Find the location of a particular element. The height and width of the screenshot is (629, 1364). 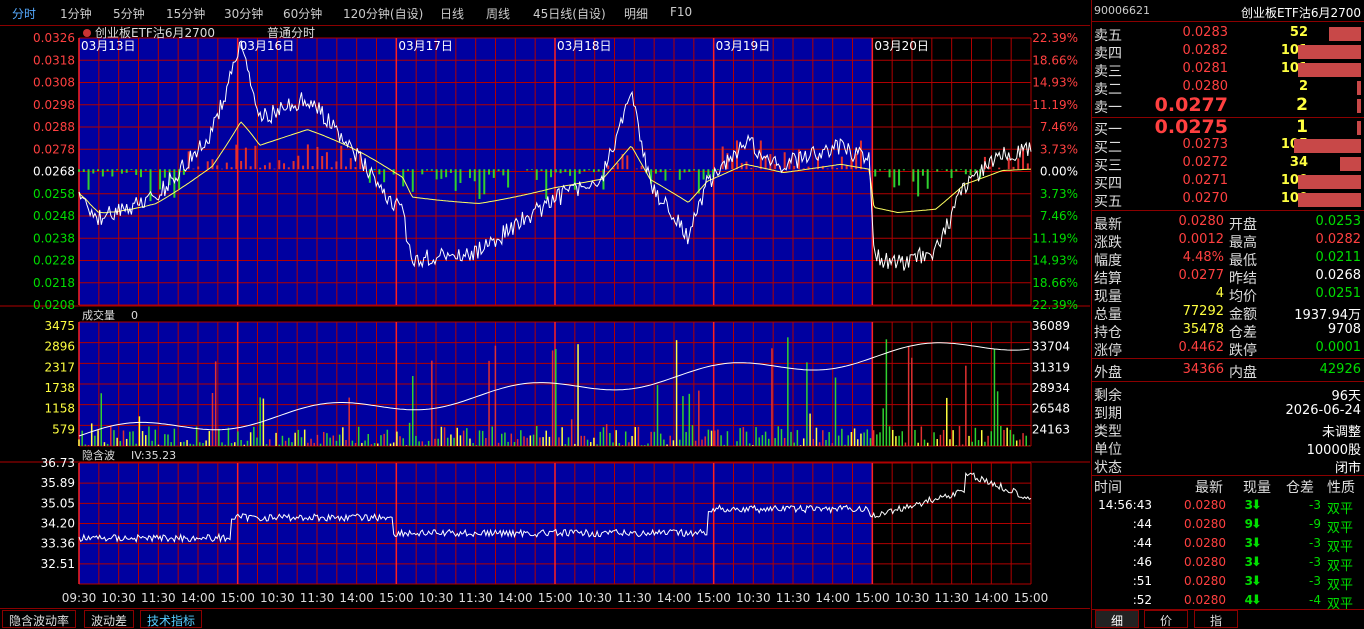

depth-price: 0.0275 is located at coordinates (1191, 127).